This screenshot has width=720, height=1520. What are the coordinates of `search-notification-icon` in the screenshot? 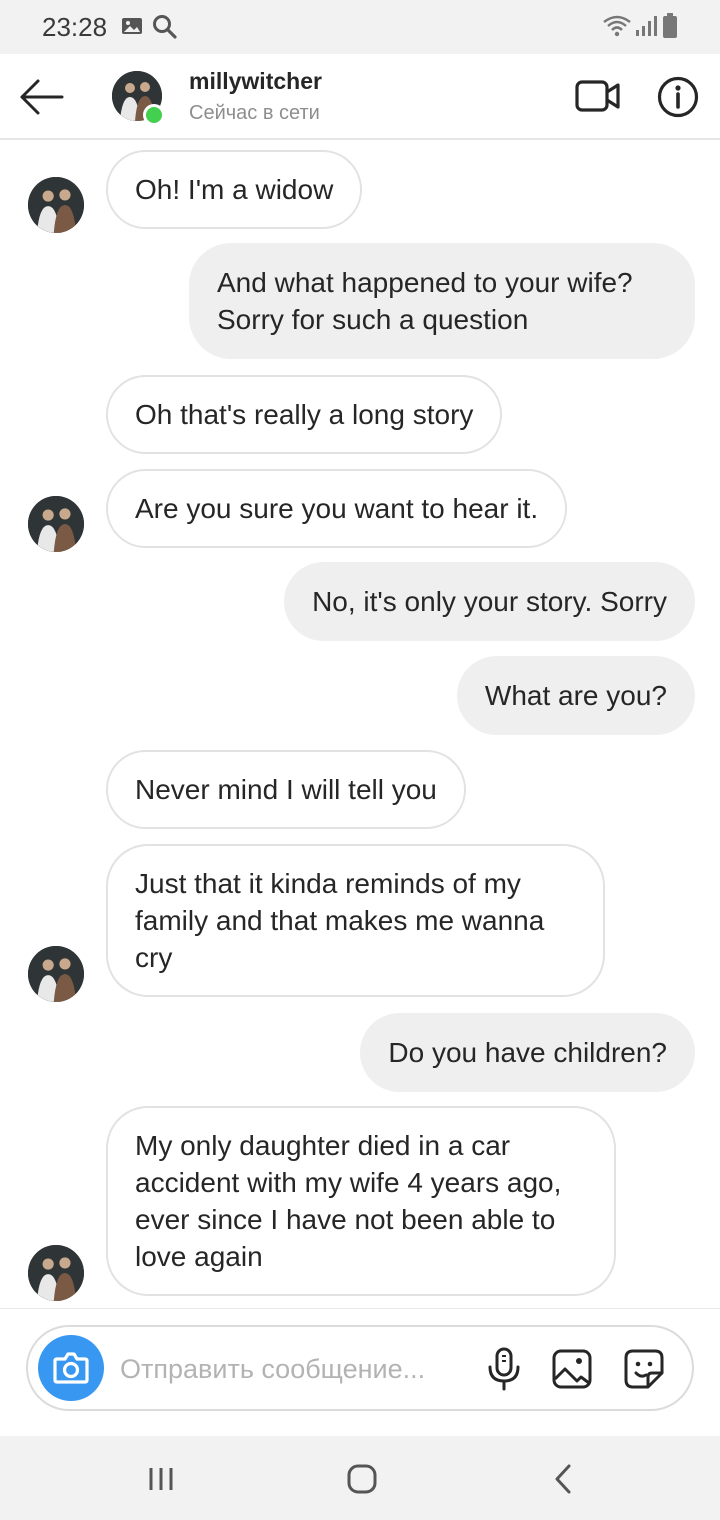 It's located at (165, 29).